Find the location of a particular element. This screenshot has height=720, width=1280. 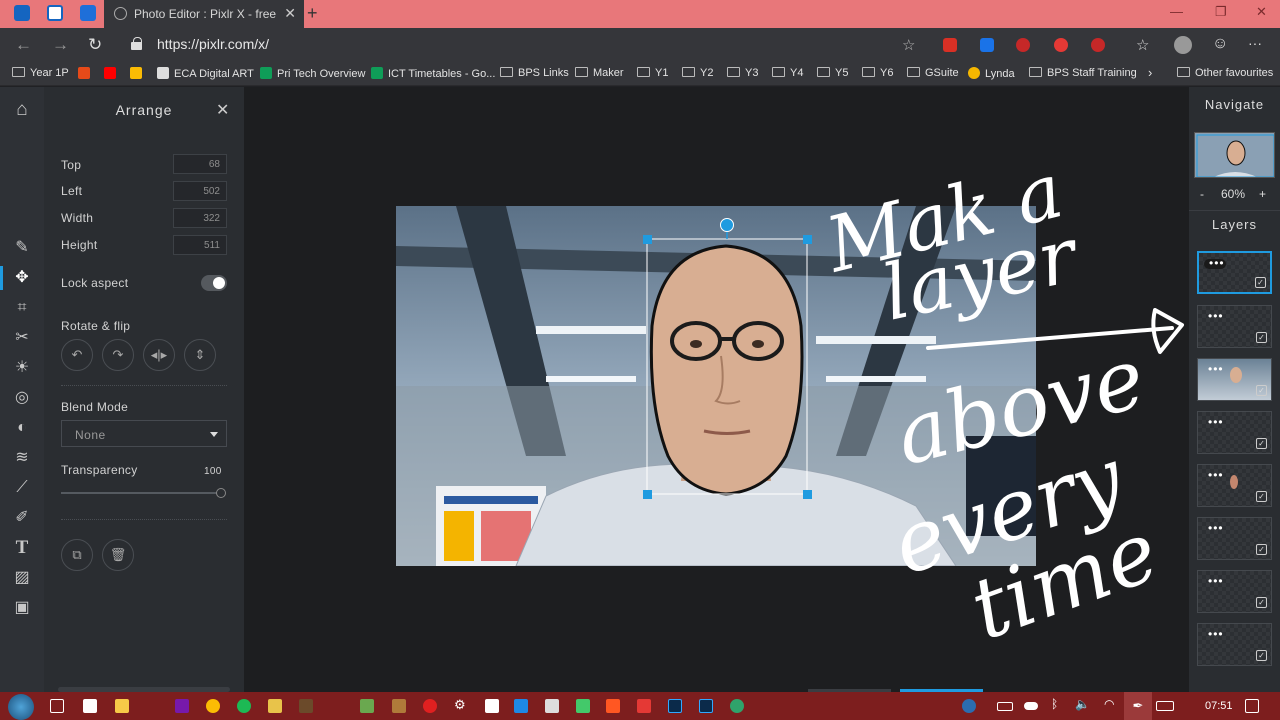

keyboard-icon is located at coordinates (1165, 706).